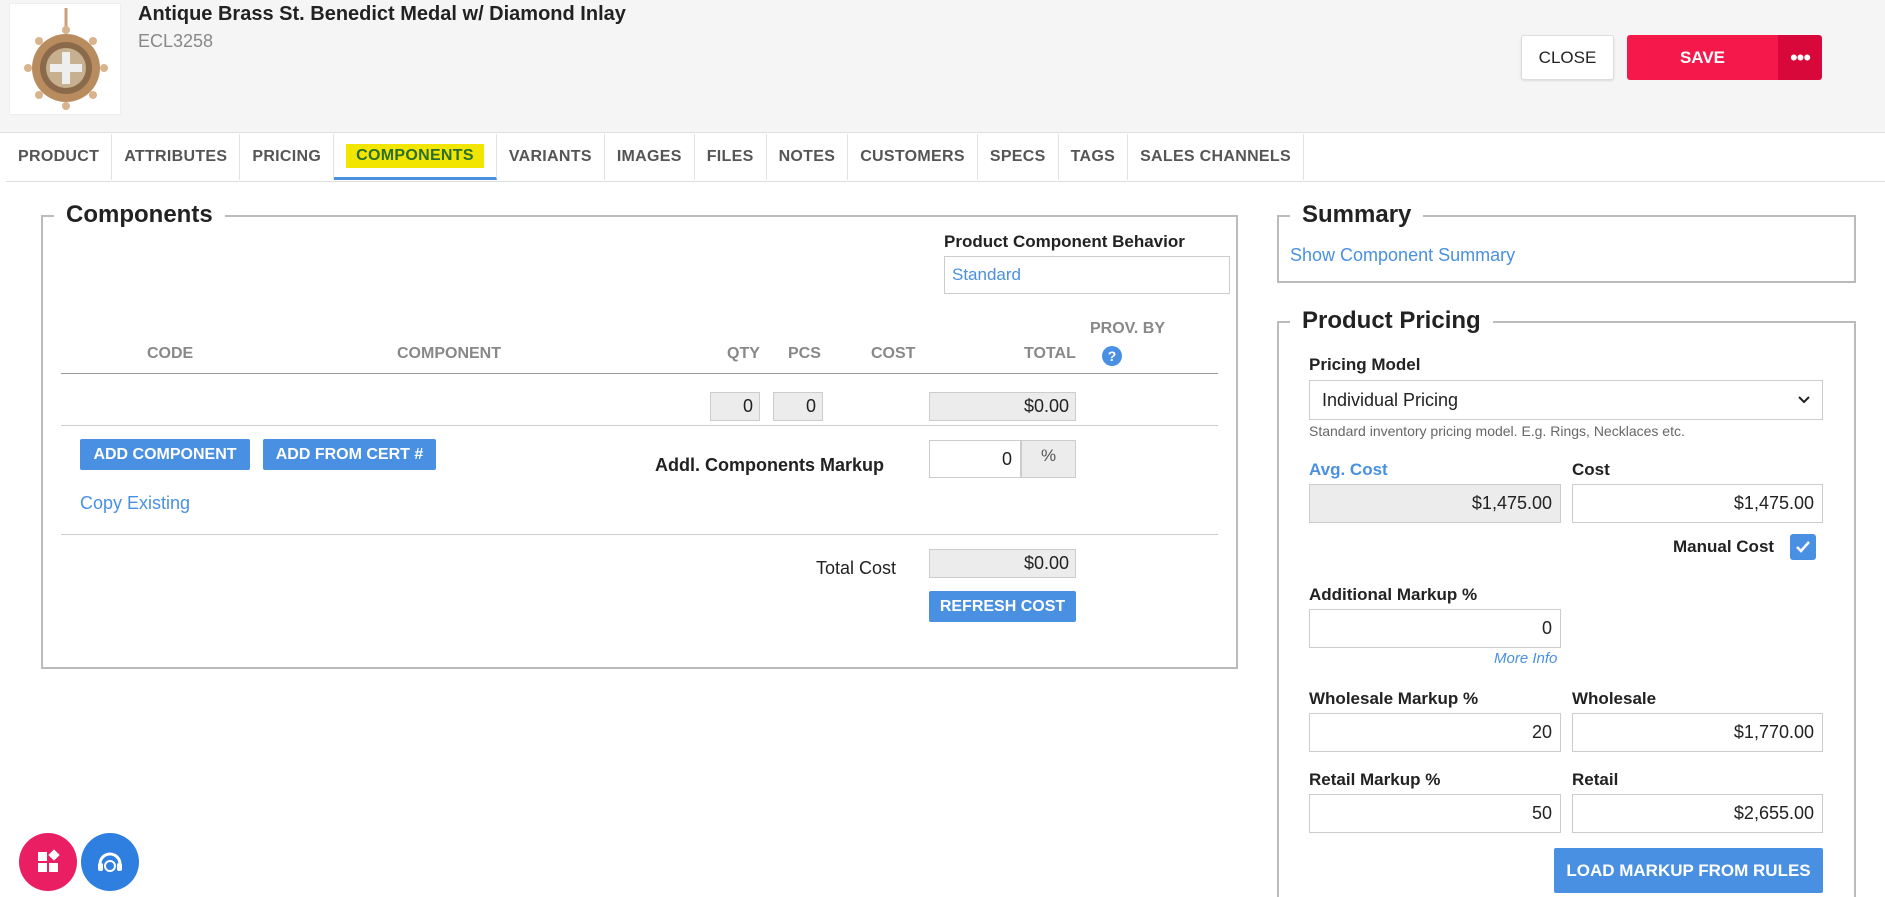 The height and width of the screenshot is (897, 1885). I want to click on apps-icon, so click(49, 860).